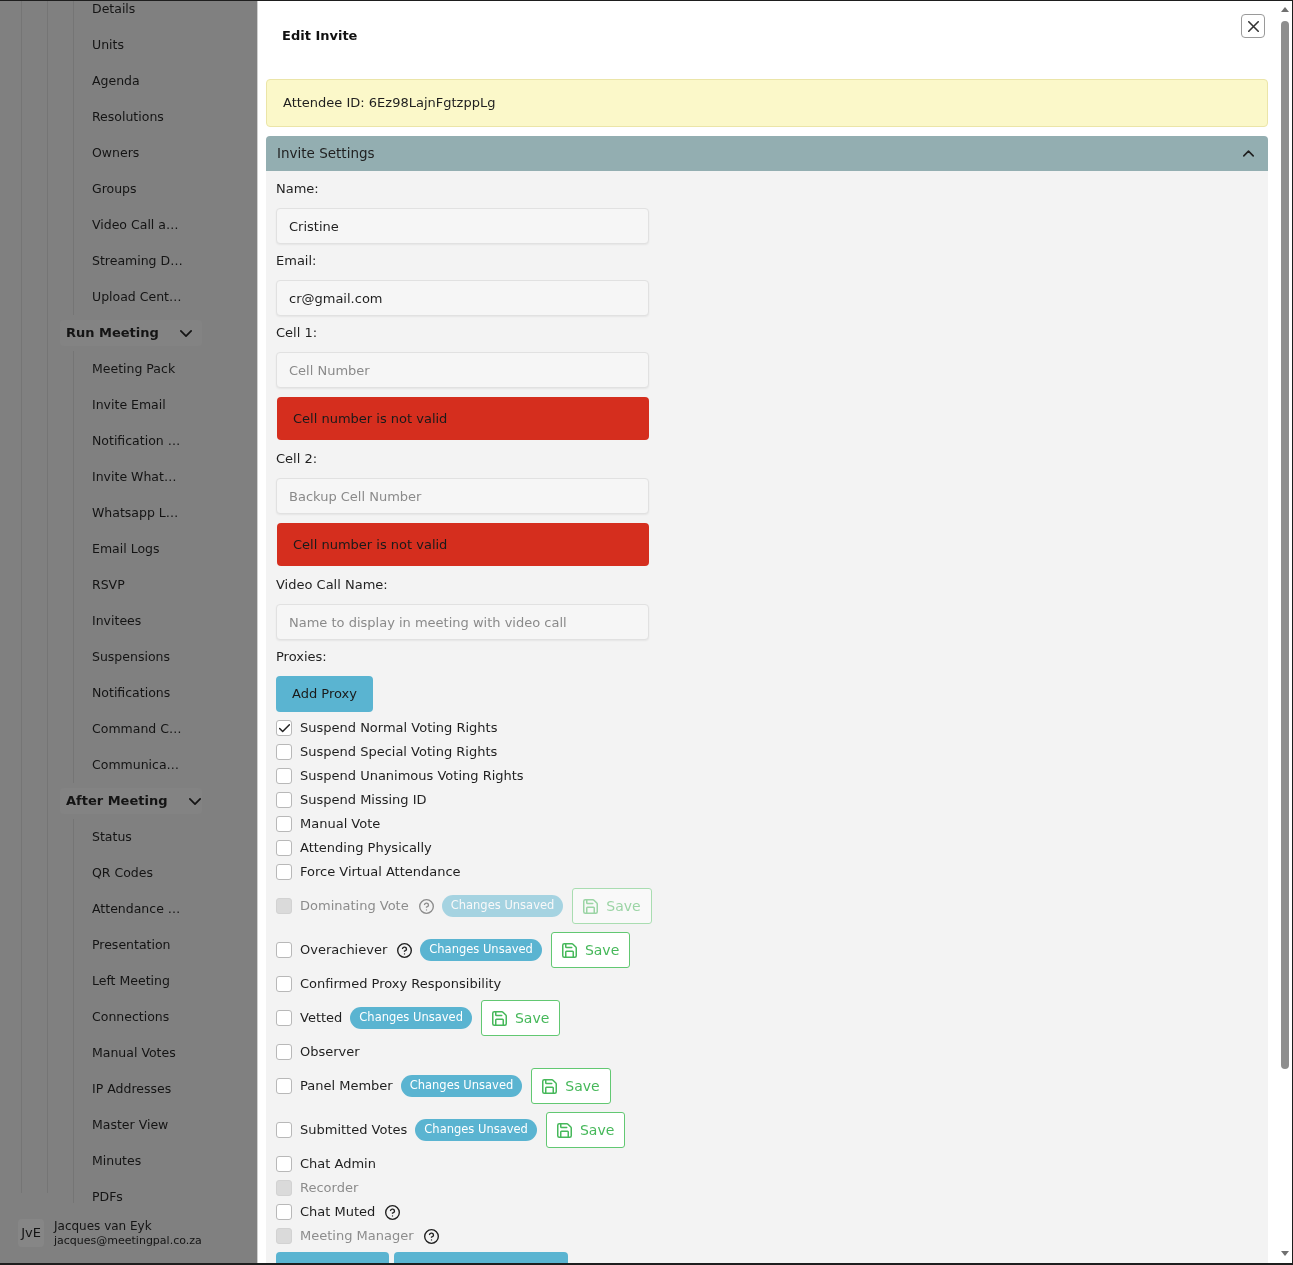  I want to click on nav-item: Suspensions, so click(131, 657).